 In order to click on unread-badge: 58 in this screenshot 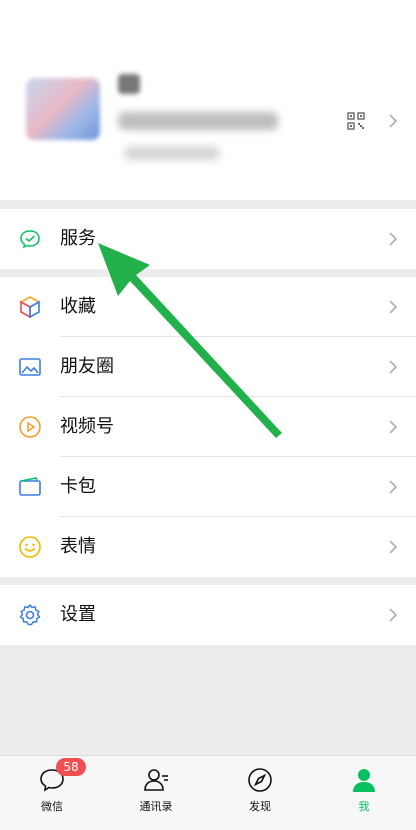, I will do `click(71, 767)`.